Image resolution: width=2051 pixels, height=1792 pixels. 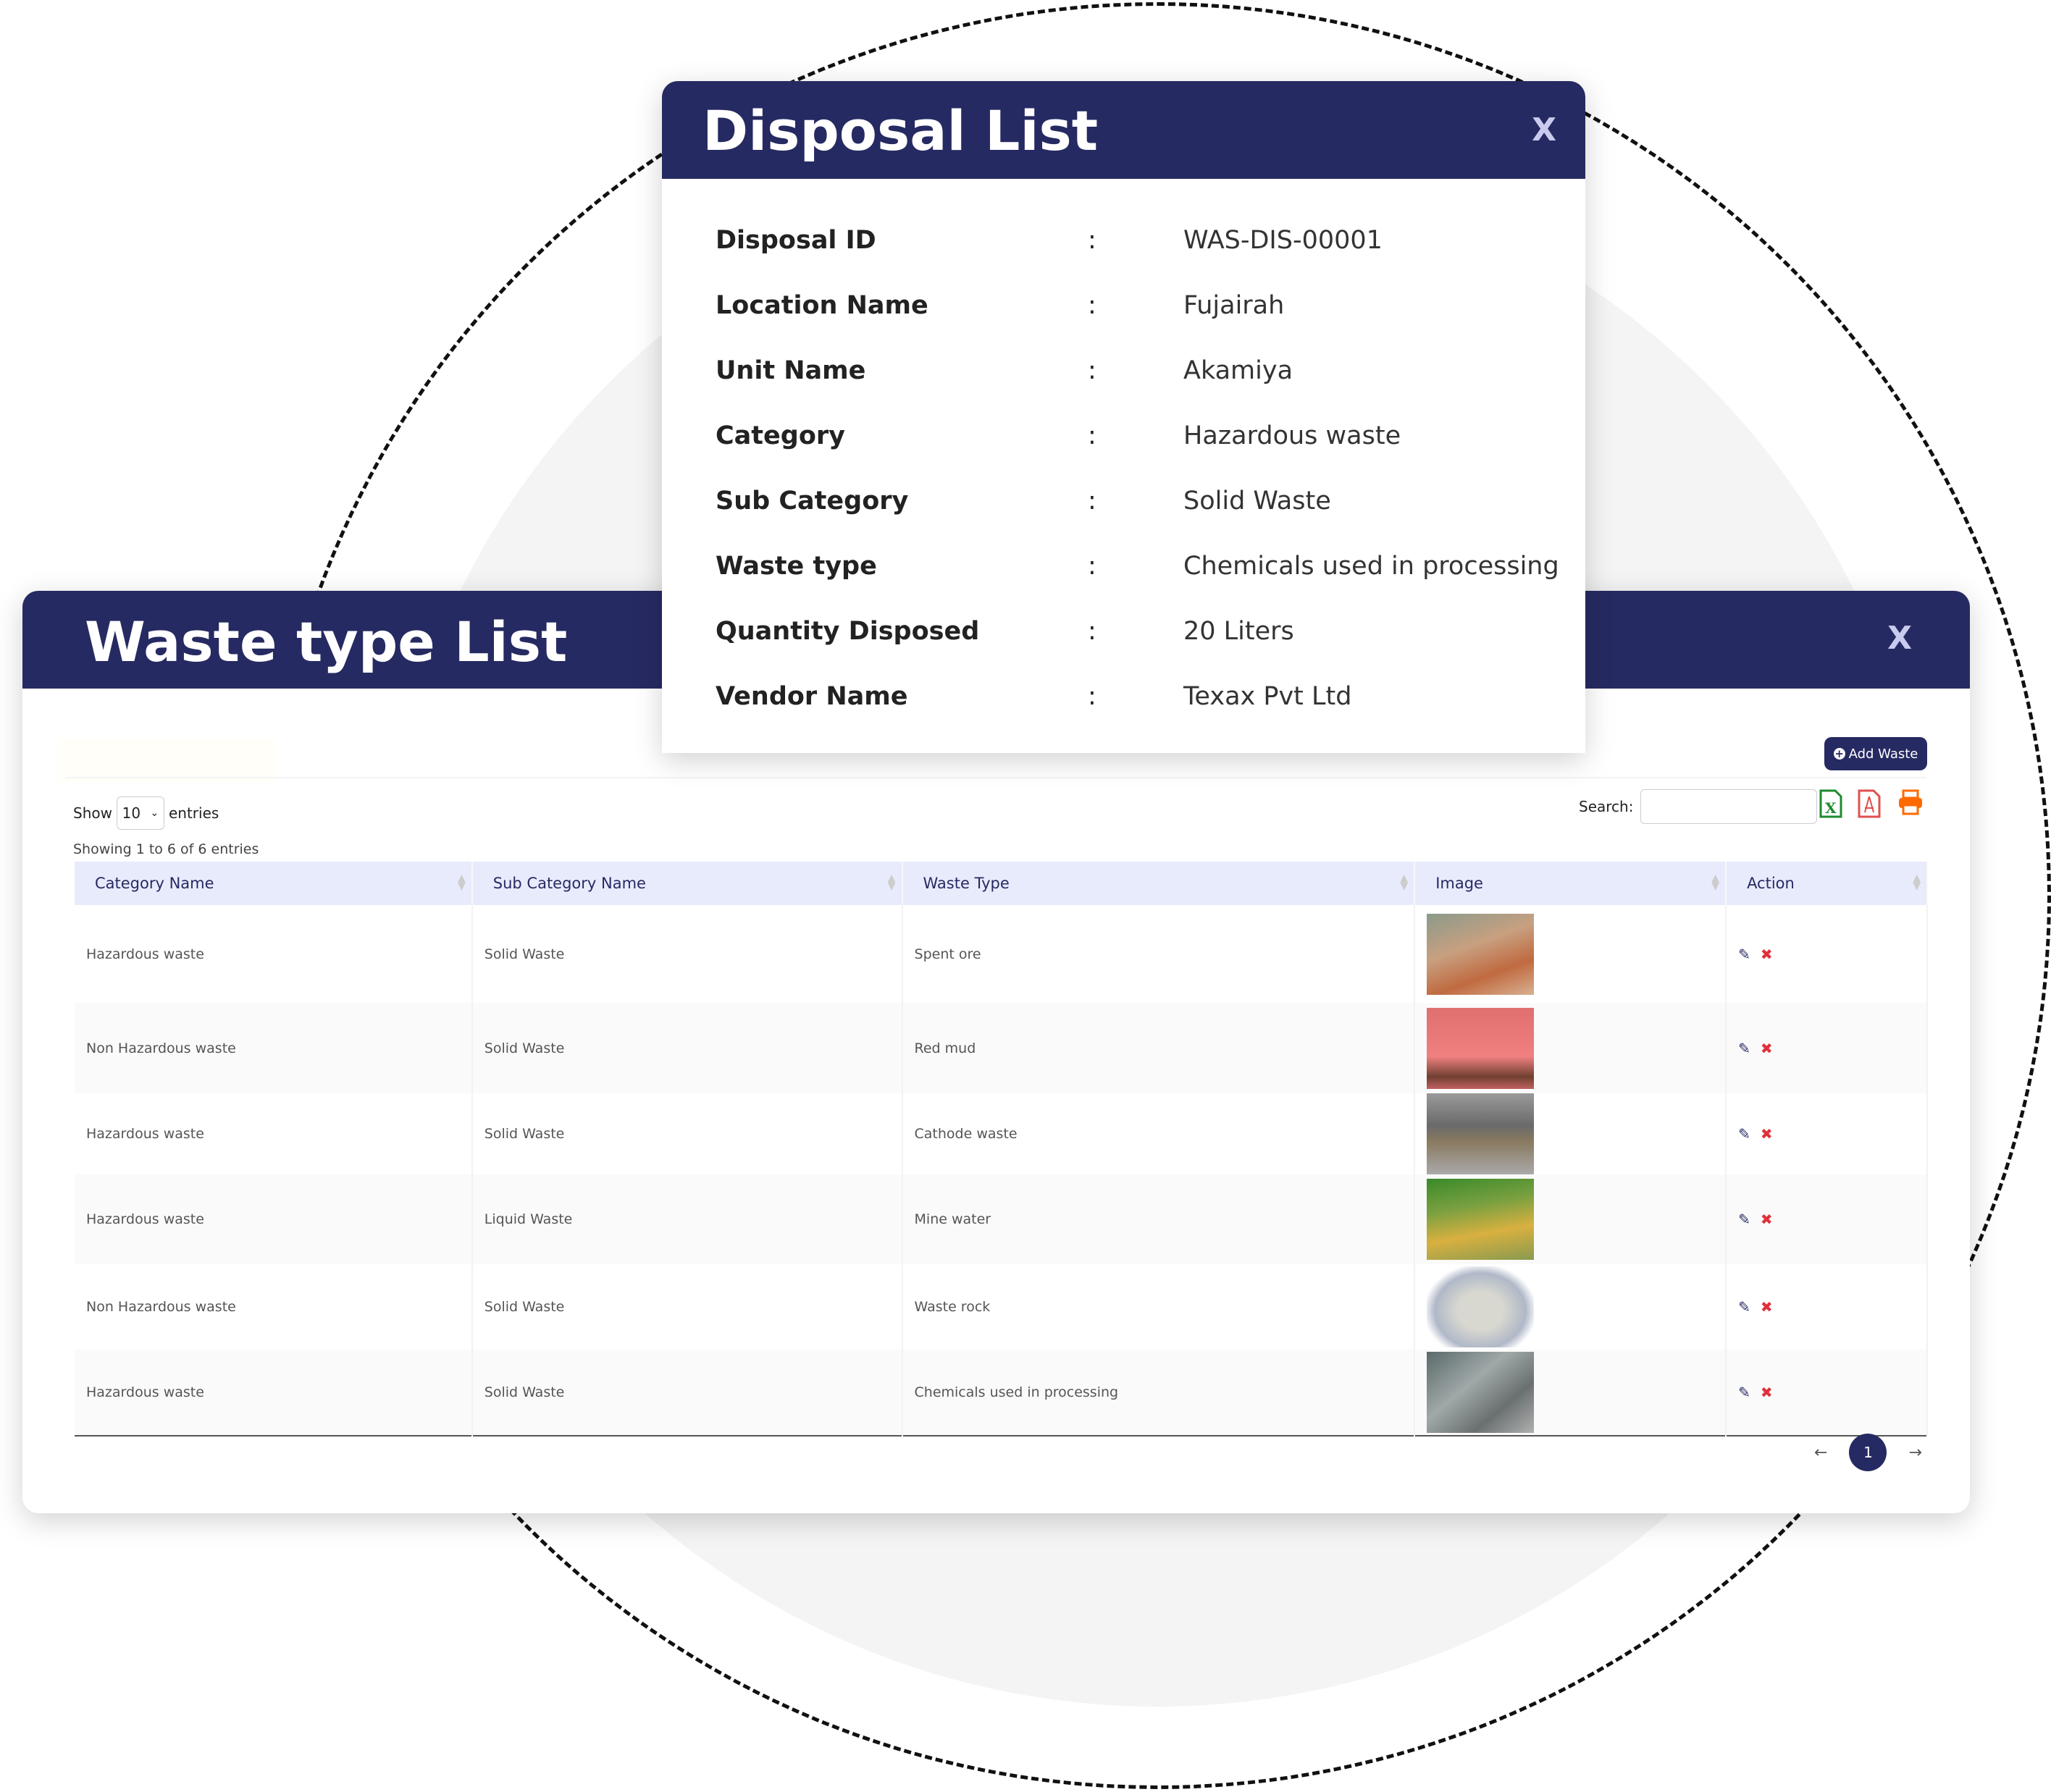 I want to click on detail-row: Location Name: Fujairah, so click(x=1143, y=309).